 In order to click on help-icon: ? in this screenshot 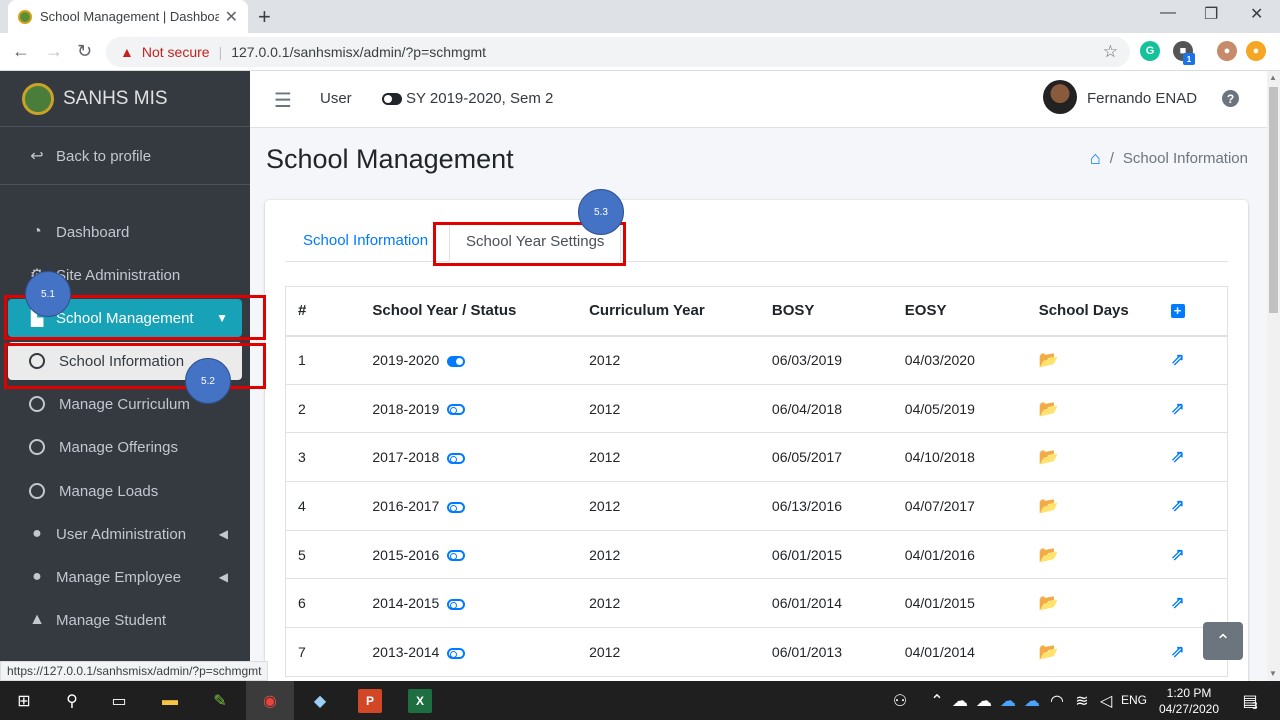, I will do `click(1230, 98)`.